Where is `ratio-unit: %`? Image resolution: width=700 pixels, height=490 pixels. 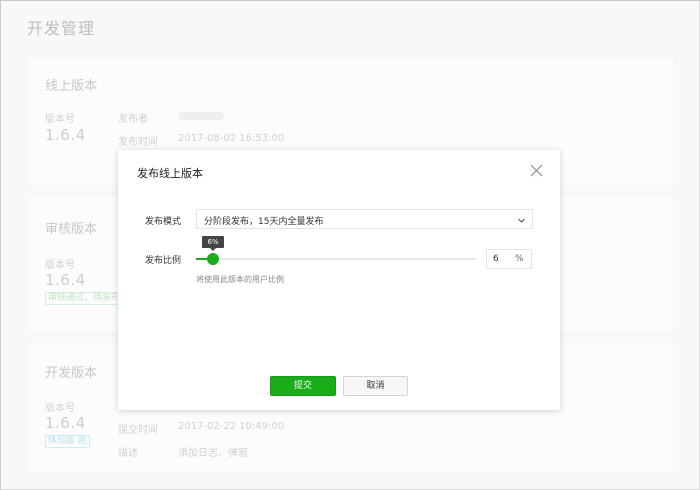 ratio-unit: % is located at coordinates (519, 259).